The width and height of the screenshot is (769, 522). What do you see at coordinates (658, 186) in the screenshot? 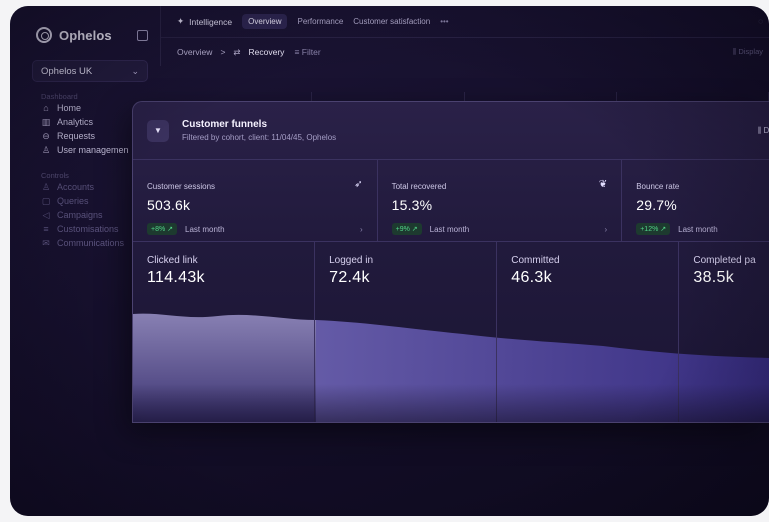
I see `stat-label: Bounce rate` at bounding box center [658, 186].